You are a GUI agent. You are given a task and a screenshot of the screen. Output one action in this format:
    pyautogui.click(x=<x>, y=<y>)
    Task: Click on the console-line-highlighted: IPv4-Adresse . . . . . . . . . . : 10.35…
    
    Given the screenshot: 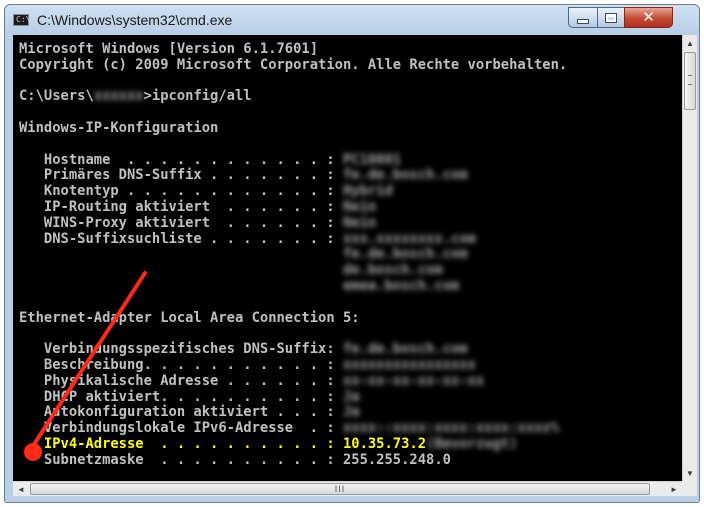 What is the action you would take?
    pyautogui.click(x=350, y=444)
    